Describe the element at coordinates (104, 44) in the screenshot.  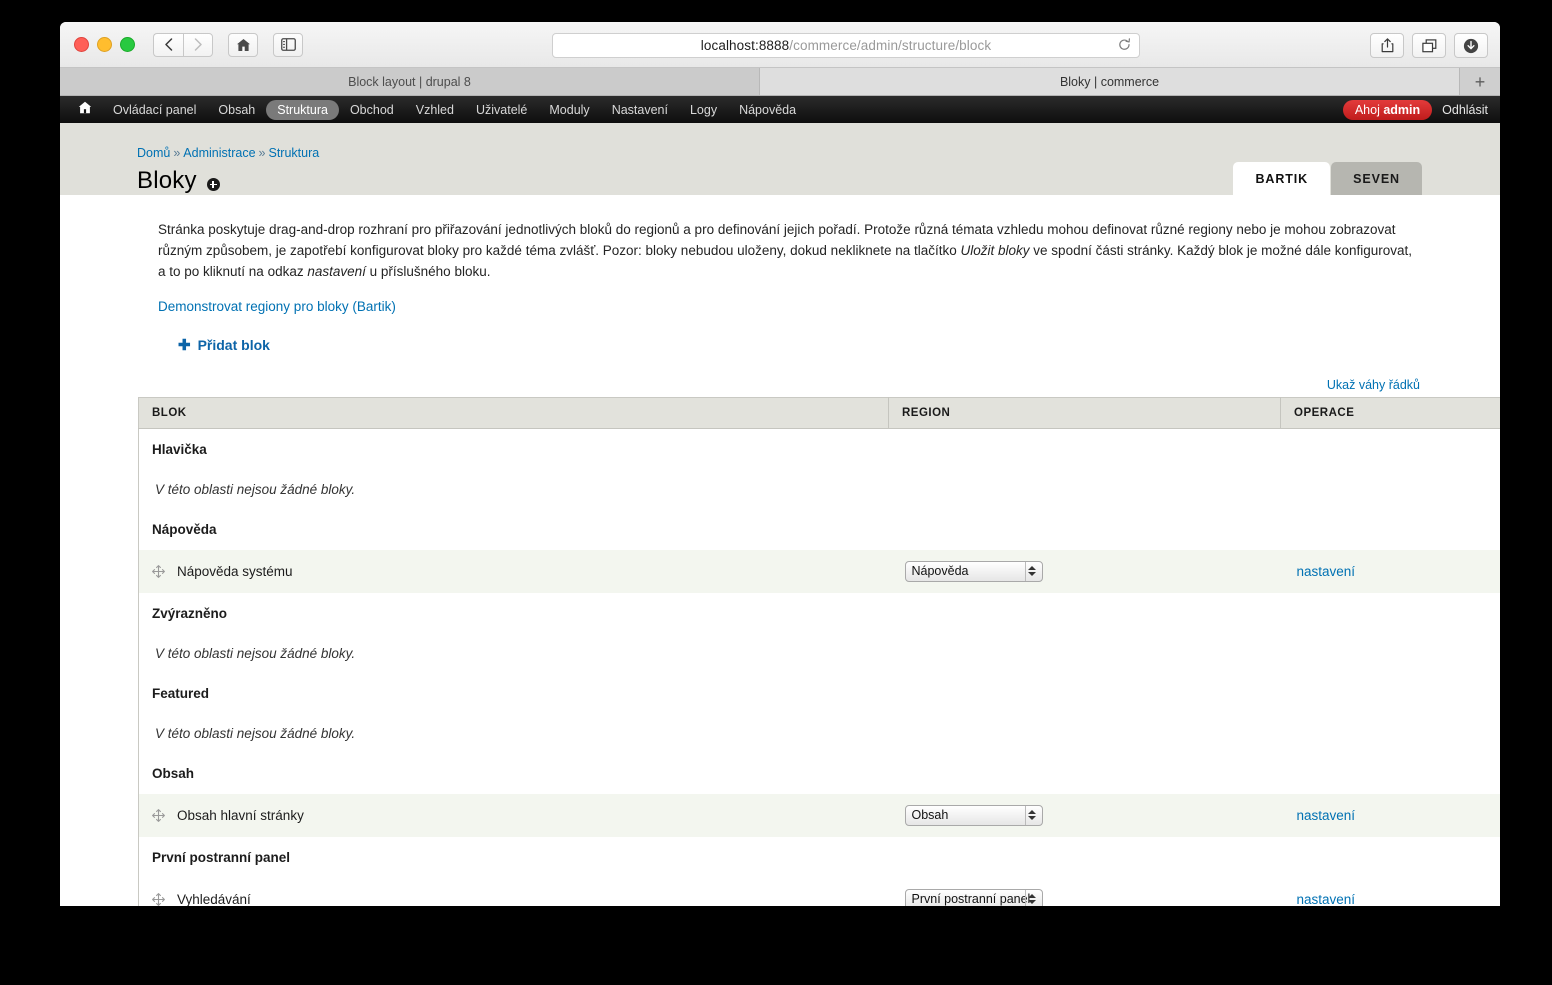
I see `minimize-window-button` at that location.